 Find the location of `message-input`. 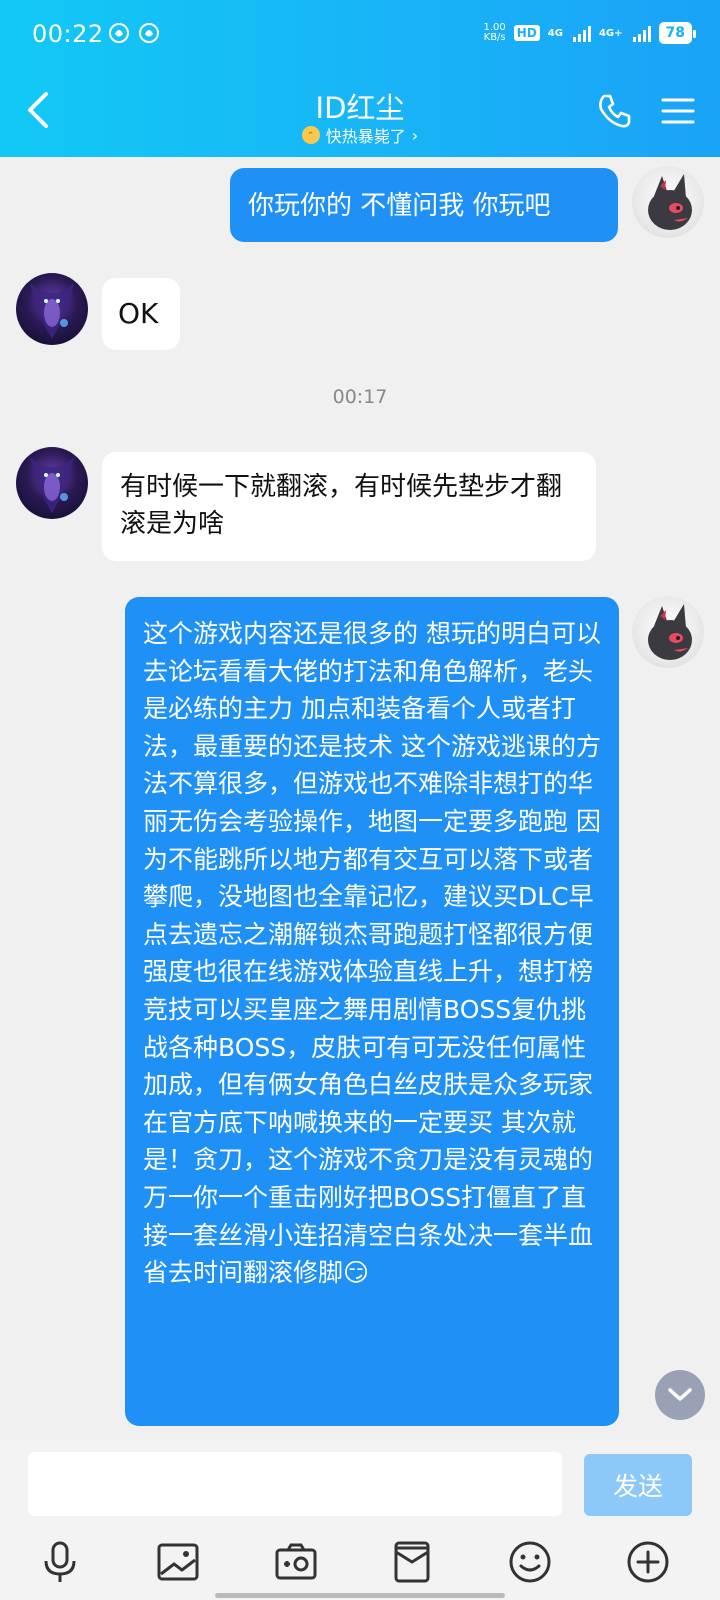

message-input is located at coordinates (295, 1484).